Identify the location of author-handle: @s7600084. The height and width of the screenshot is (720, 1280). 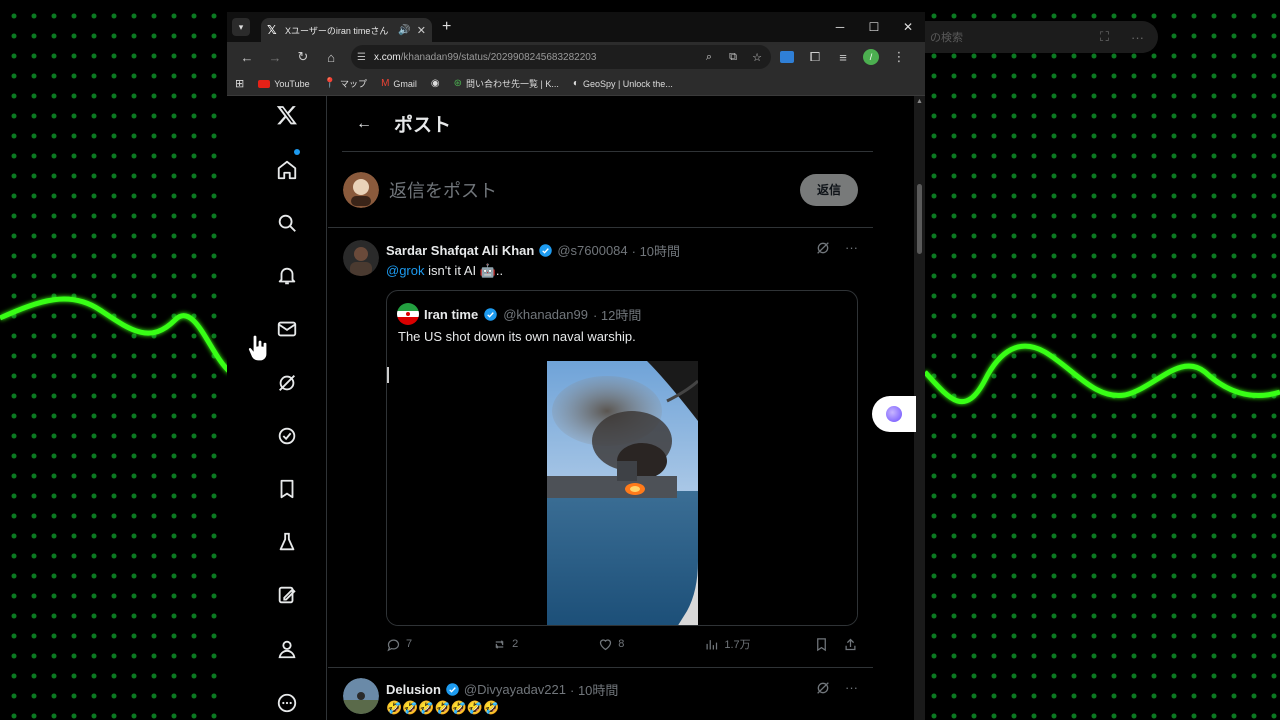
(592, 250).